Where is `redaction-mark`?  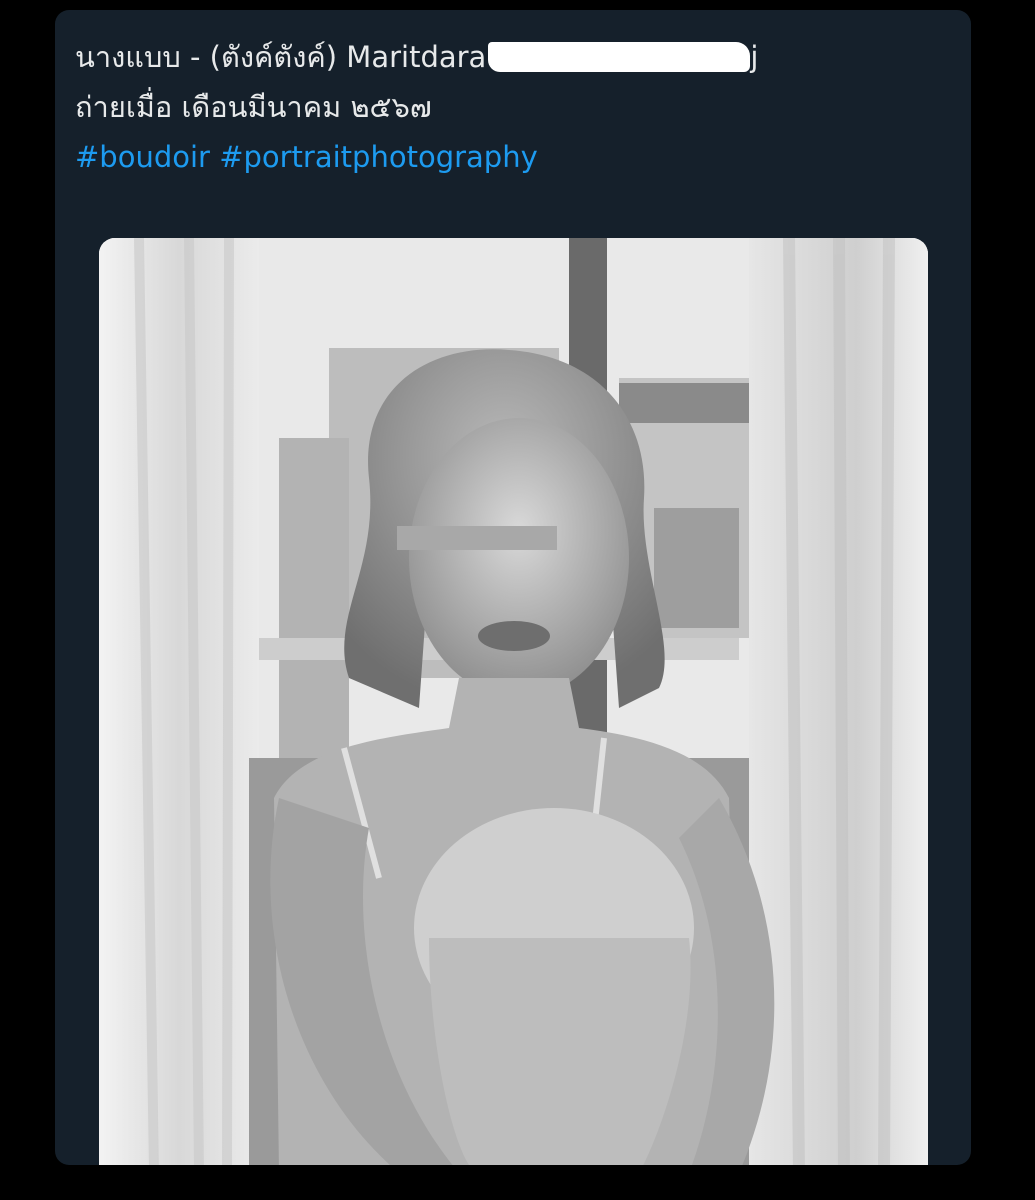
redaction-mark is located at coordinates (619, 57).